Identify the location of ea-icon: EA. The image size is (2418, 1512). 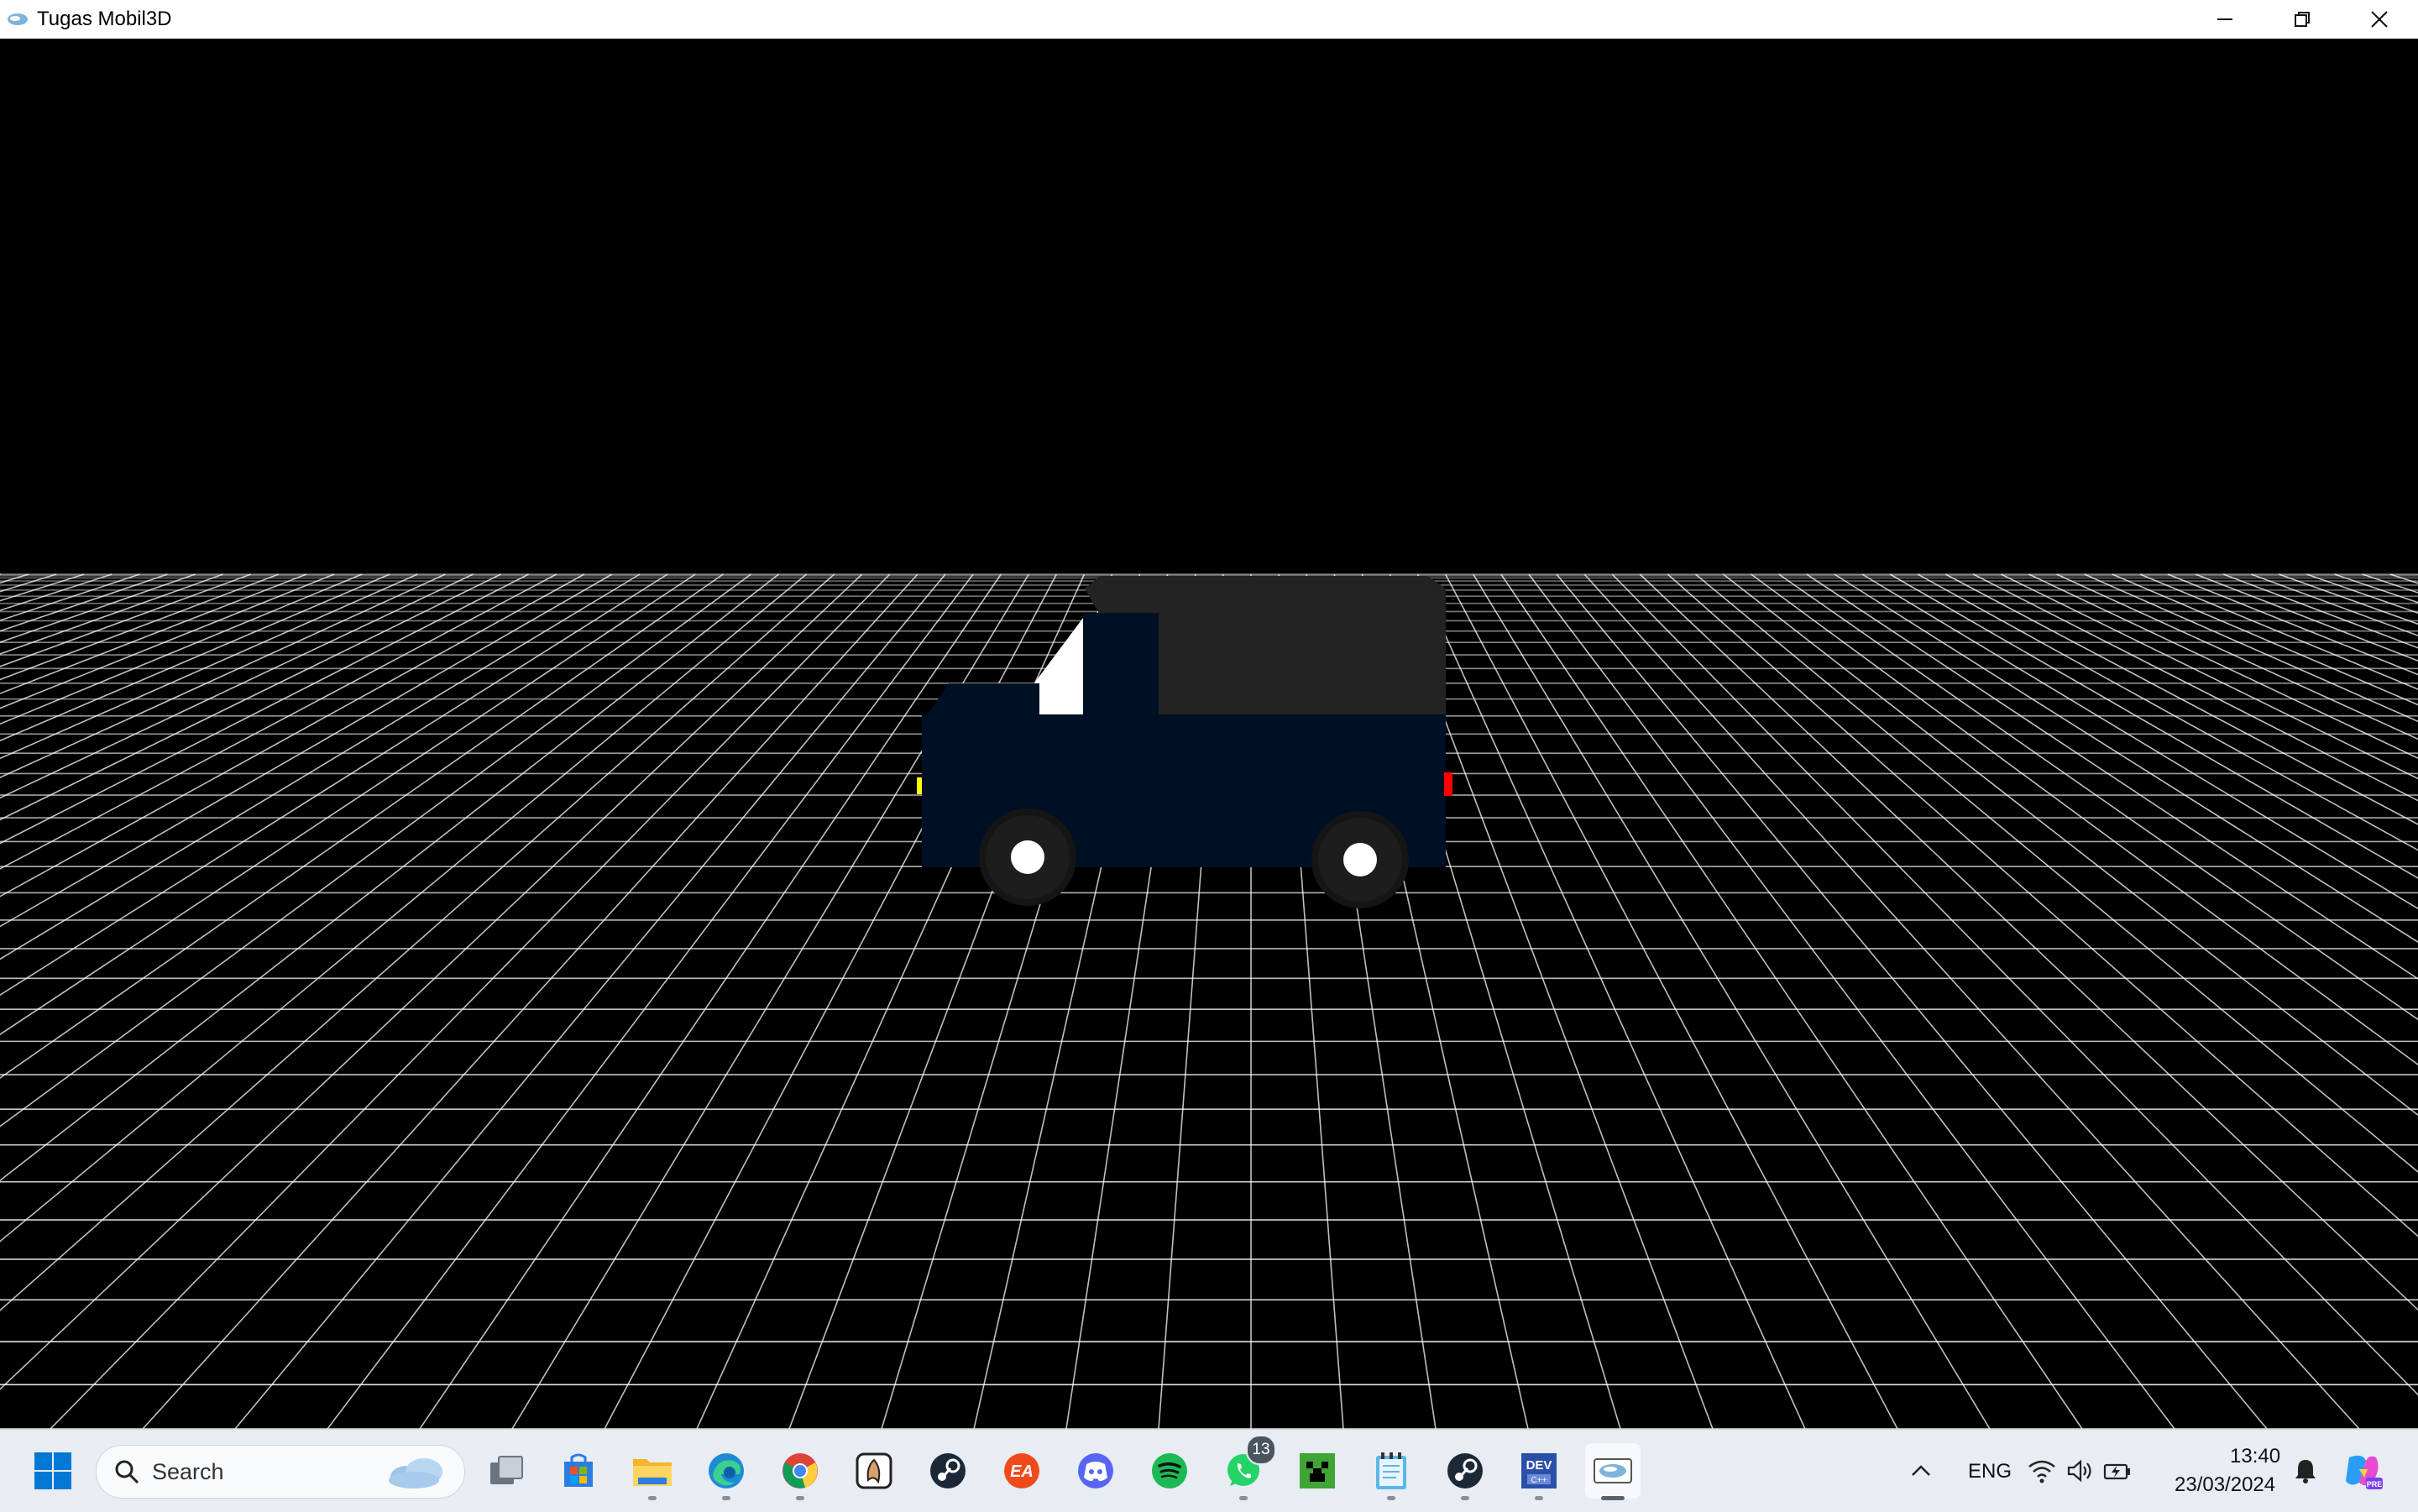
(1022, 1471).